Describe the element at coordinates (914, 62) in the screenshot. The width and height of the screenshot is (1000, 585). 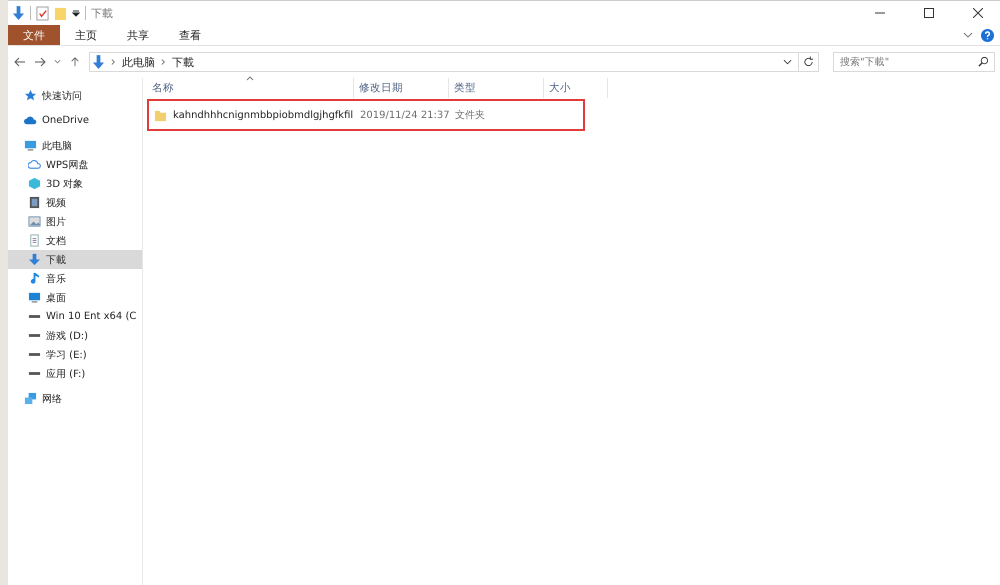
I see `search-field: 搜索"下載"` at that location.